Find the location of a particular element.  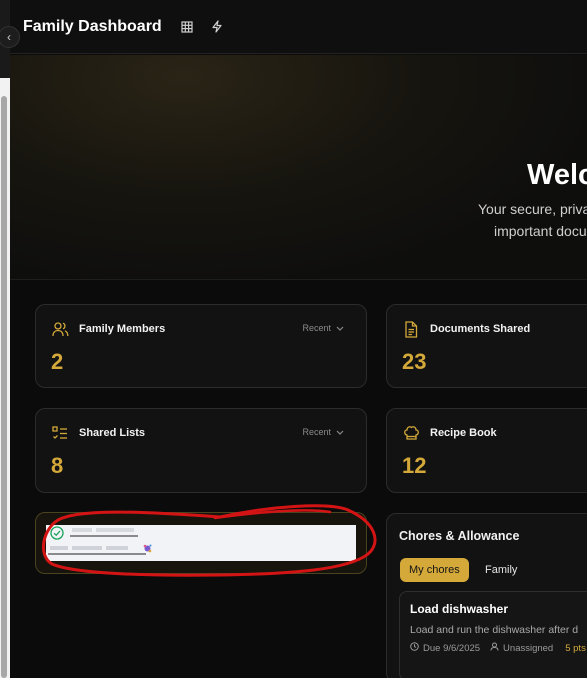

stat-value: 2 is located at coordinates (57, 361).